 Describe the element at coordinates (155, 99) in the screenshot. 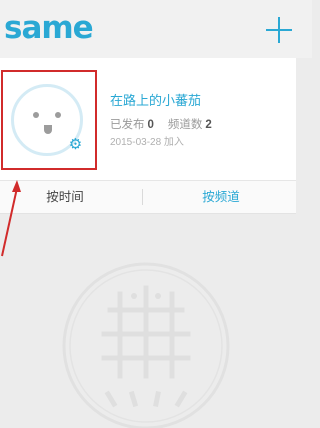

I see `username: 在路上的小蕃茄` at that location.